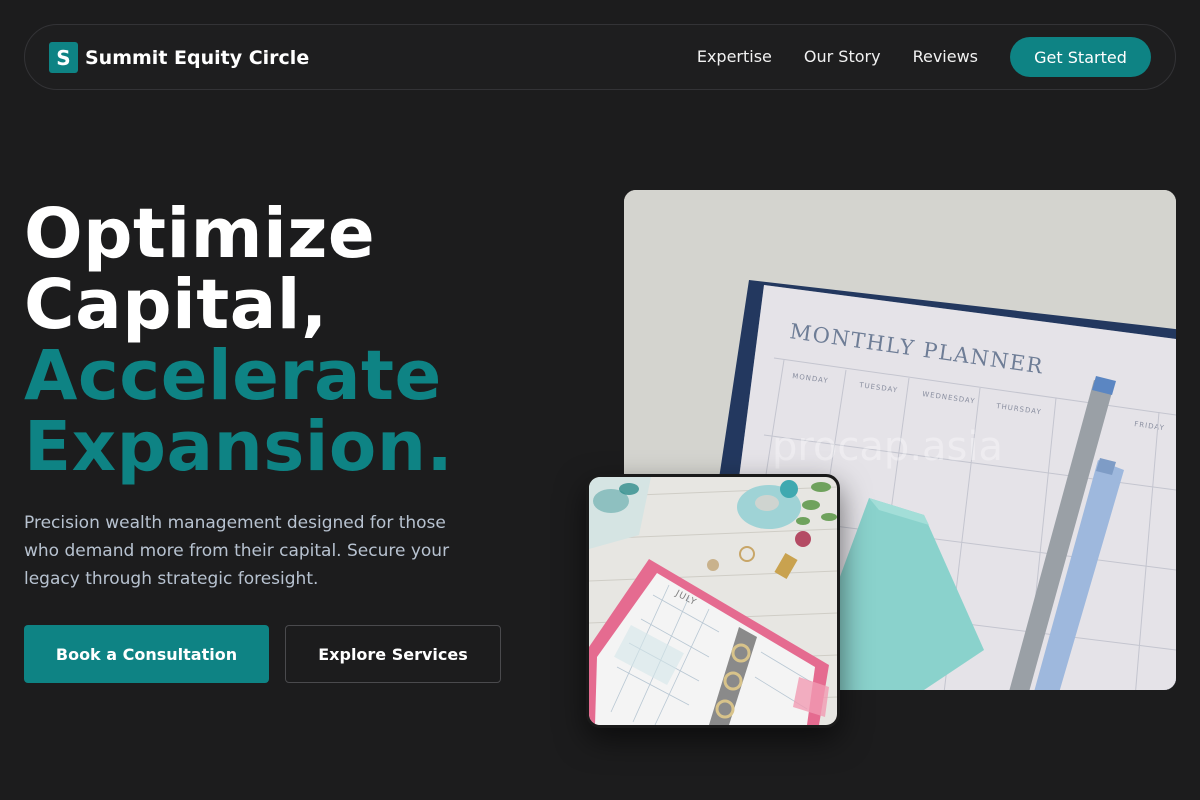 The width and height of the screenshot is (1200, 800). Describe the element at coordinates (176, 305) in the screenshot. I see `headline-line-2: Capital,` at that location.